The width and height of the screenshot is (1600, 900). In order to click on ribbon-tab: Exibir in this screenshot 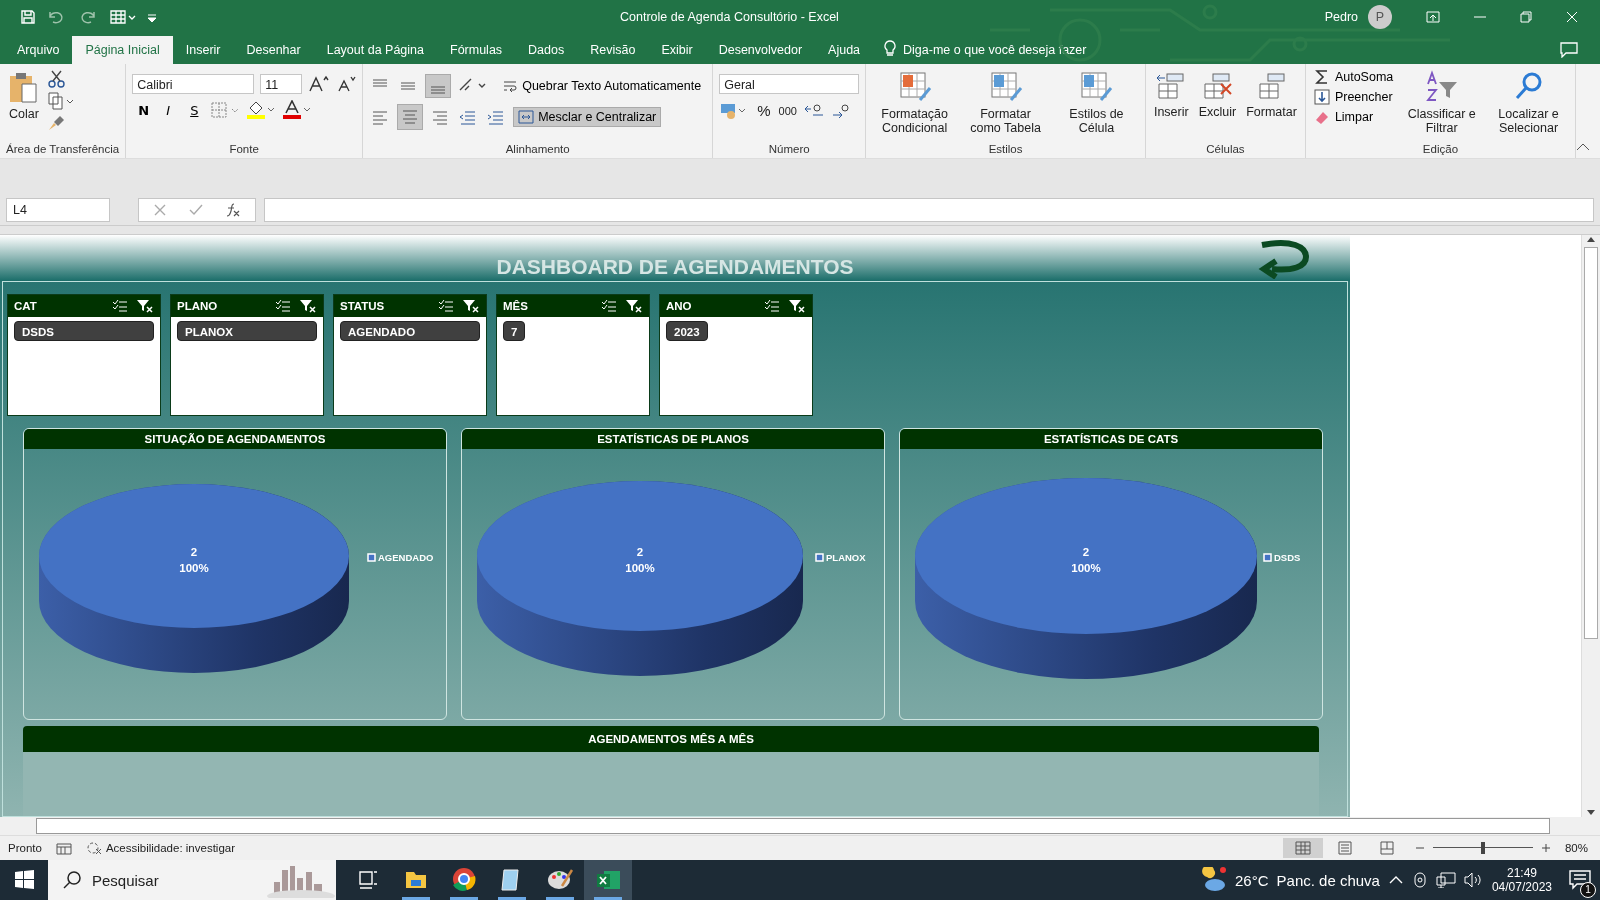, I will do `click(677, 50)`.